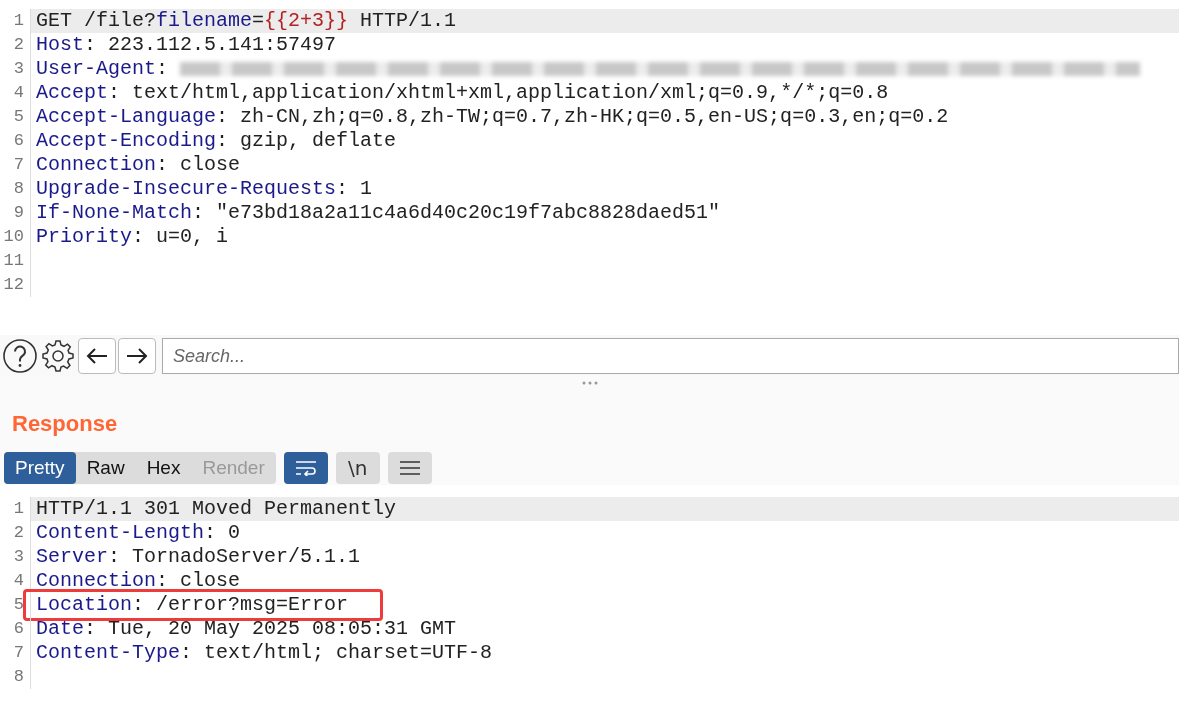 The height and width of the screenshot is (701, 1179). Describe the element at coordinates (240, 605) in the screenshot. I see `code-text: : /error?msg=Error` at that location.